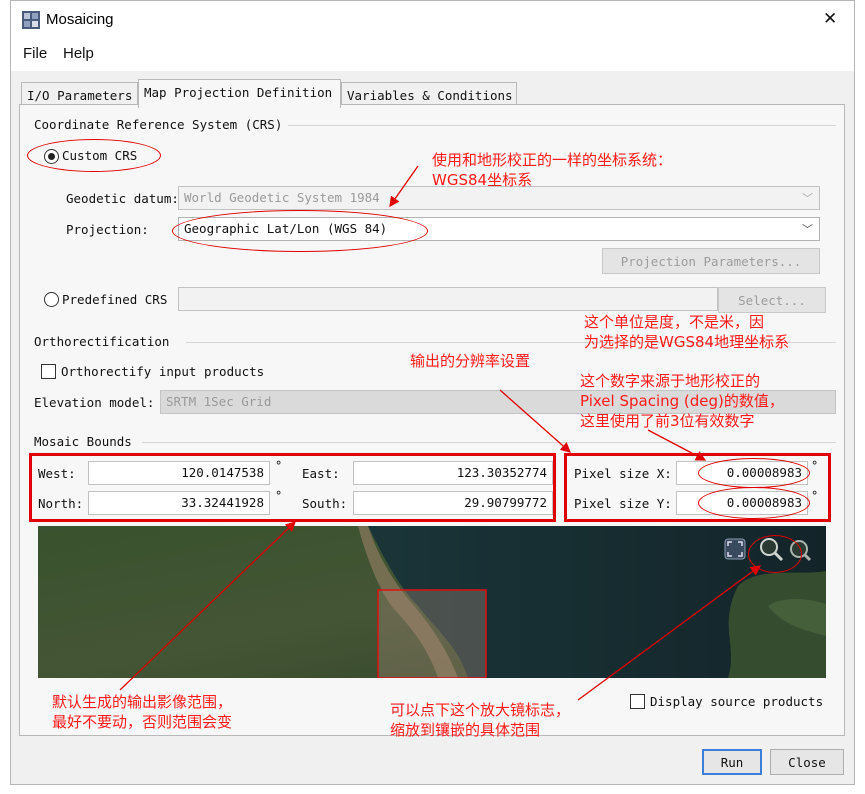  I want to click on crs-group-divider, so click(562, 125).